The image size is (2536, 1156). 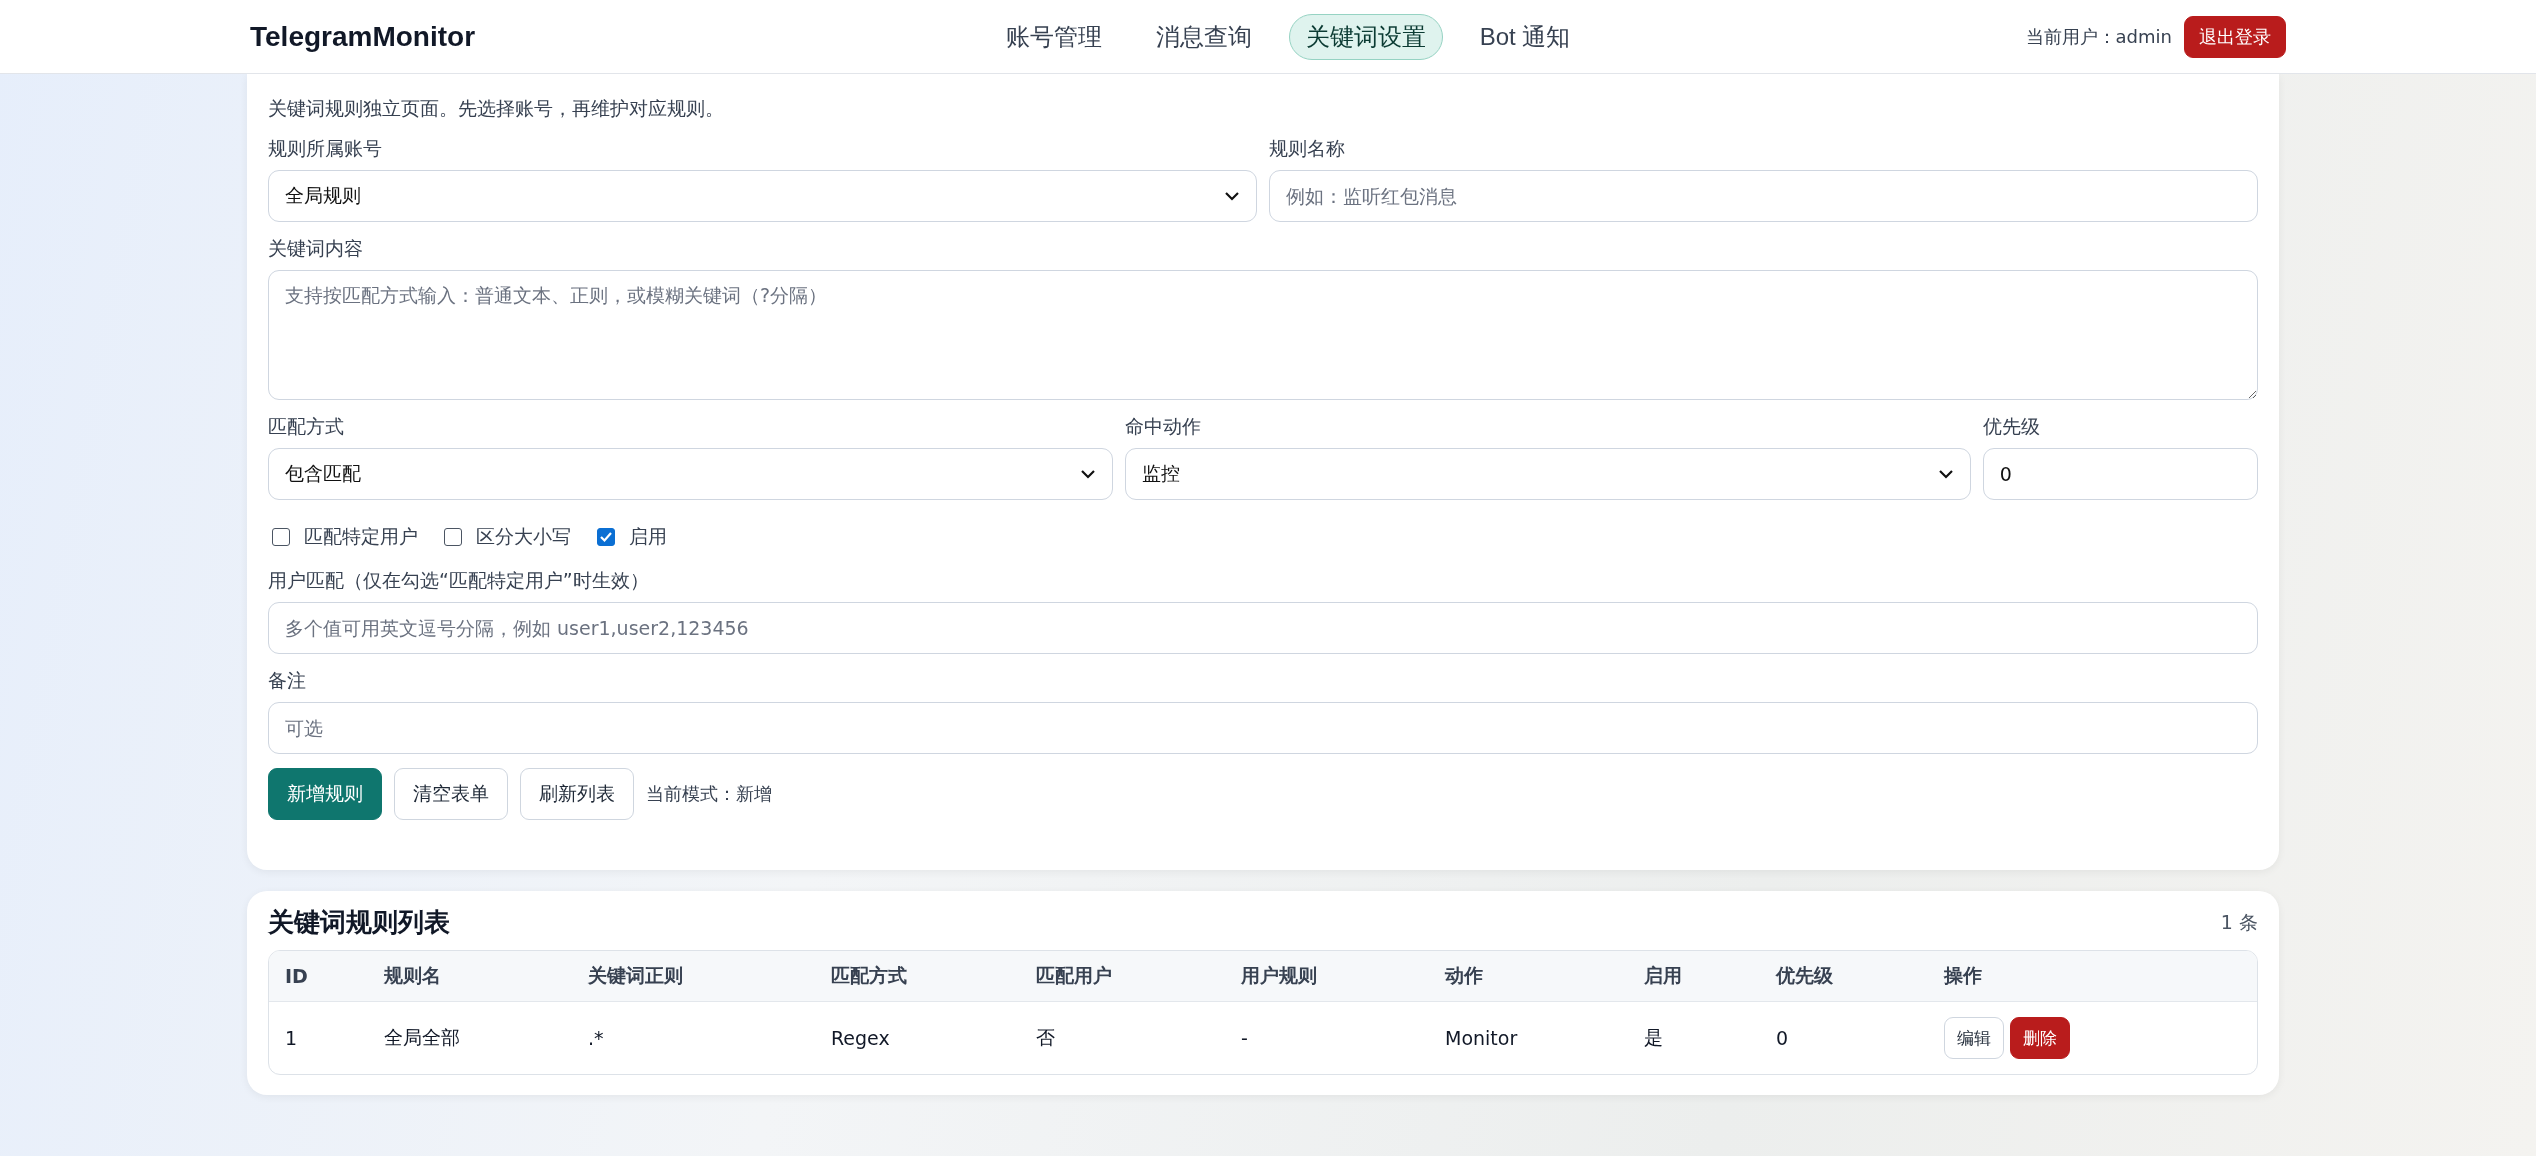 I want to click on column-header: 优先级, so click(x=1844, y=976).